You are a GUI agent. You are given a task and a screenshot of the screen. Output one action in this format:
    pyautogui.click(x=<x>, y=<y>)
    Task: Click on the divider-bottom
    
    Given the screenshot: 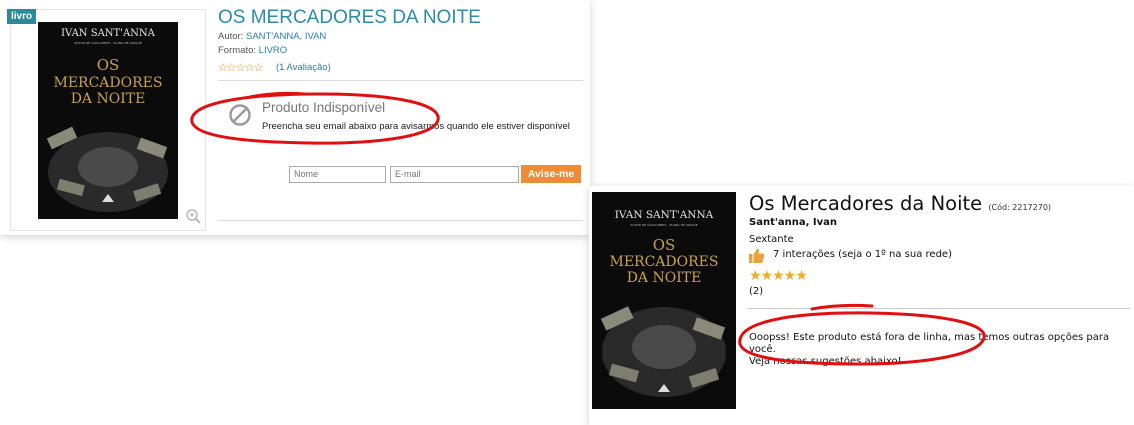 What is the action you would take?
    pyautogui.click(x=400, y=220)
    